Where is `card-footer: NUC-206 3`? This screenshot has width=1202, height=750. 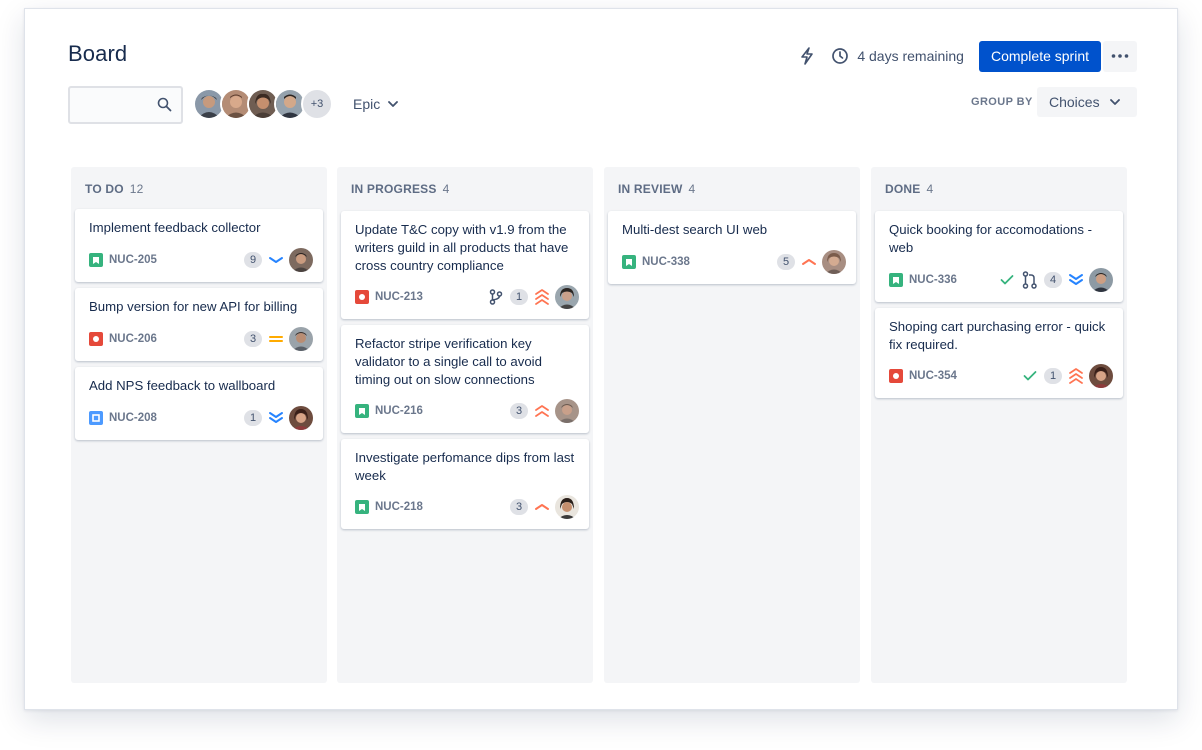 card-footer: NUC-206 3 is located at coordinates (201, 339).